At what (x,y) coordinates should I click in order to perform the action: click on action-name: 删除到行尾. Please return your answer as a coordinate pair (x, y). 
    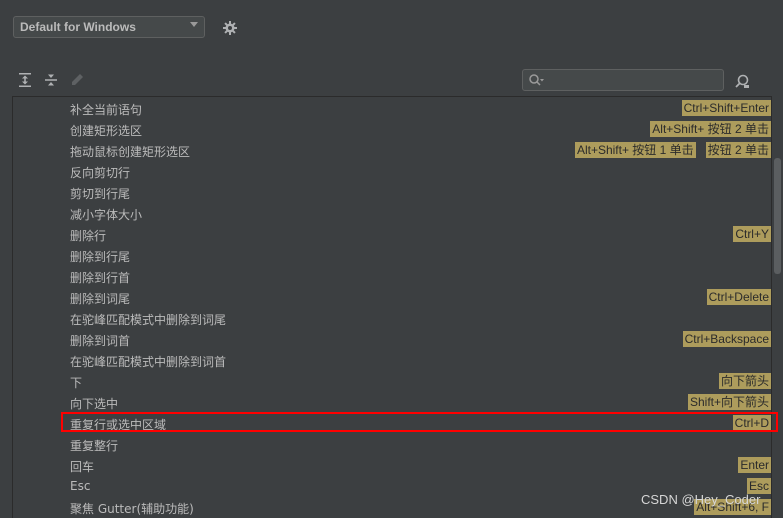
    Looking at the image, I should click on (100, 257).